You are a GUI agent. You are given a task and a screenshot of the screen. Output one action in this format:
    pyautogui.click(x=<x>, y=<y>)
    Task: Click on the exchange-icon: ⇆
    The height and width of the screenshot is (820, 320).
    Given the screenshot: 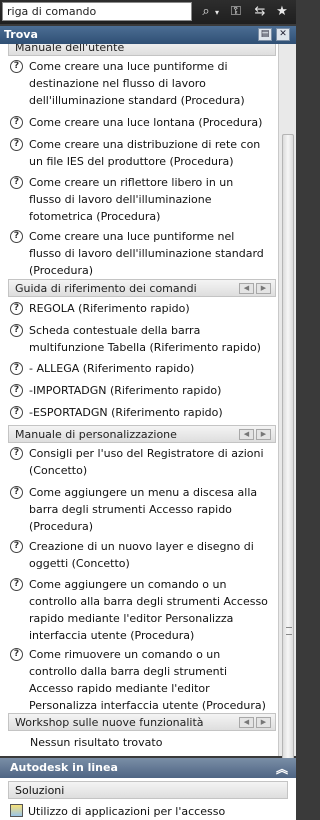 What is the action you would take?
    pyautogui.click(x=260, y=12)
    